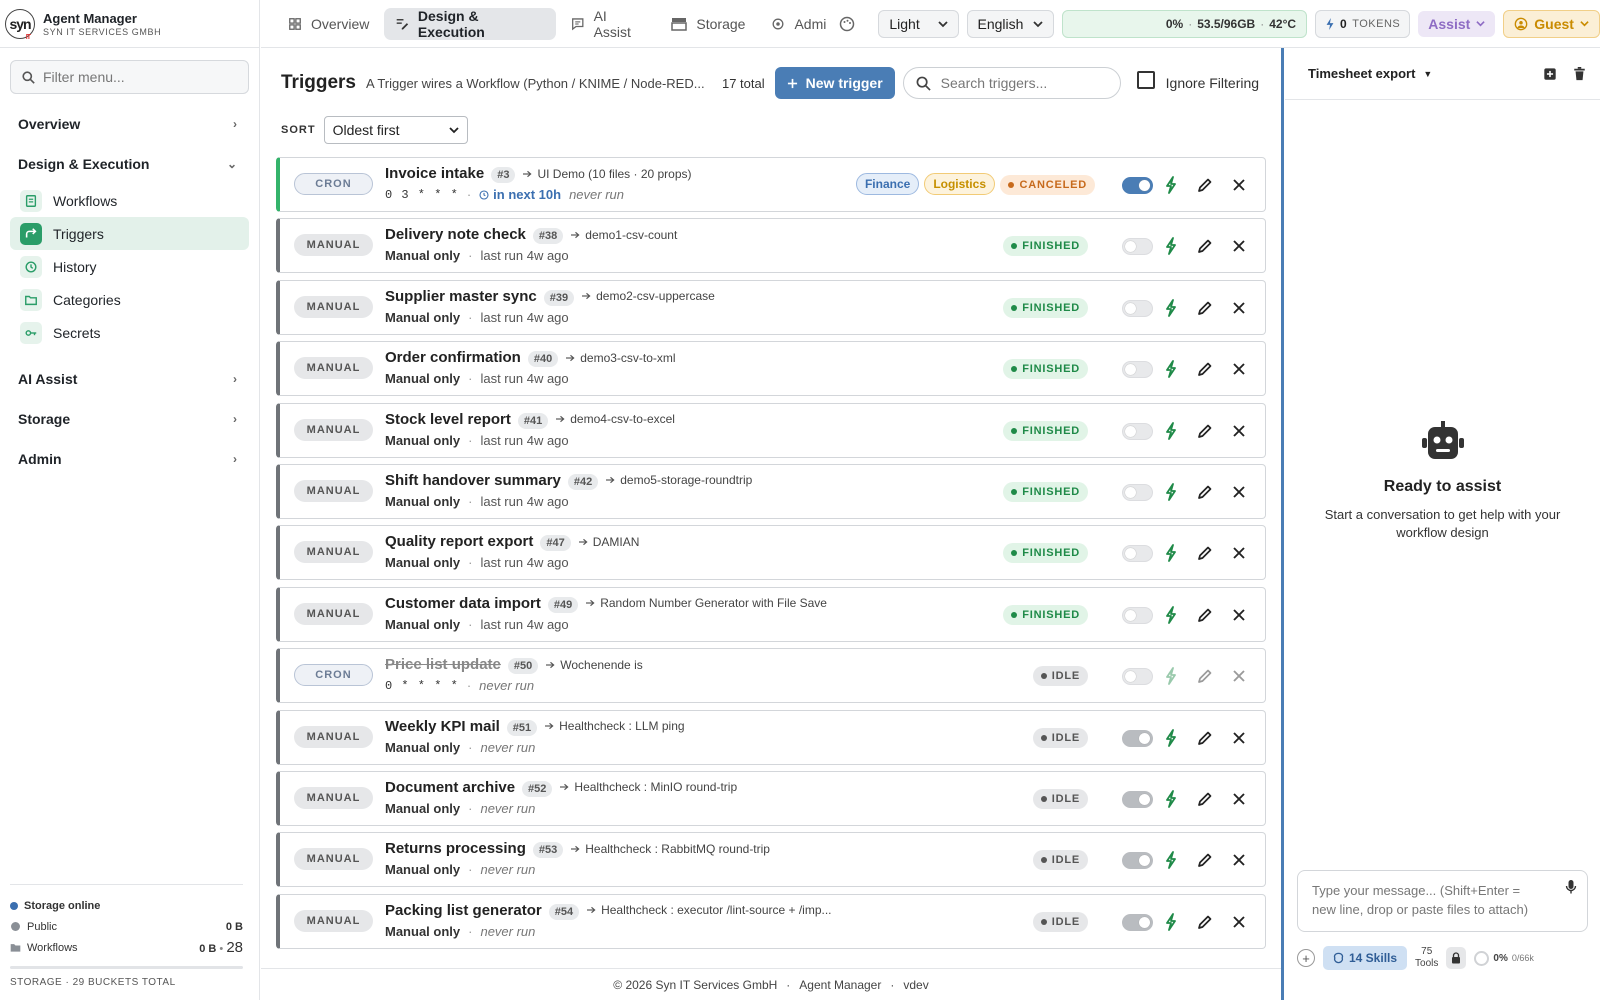  Describe the element at coordinates (455, 234) in the screenshot. I see `trigger-name: Delivery note check` at that location.